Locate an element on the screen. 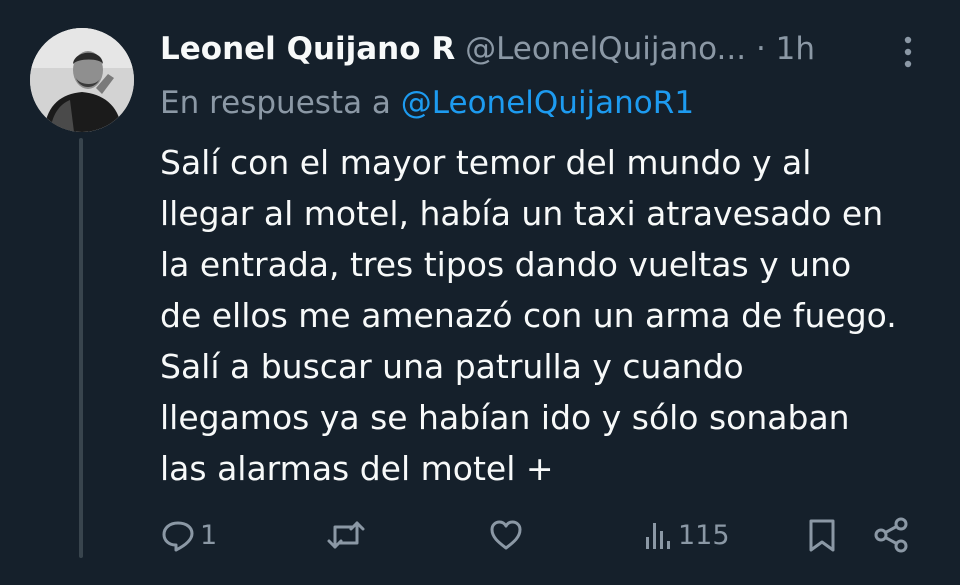 This screenshot has height=585, width=960. avatar-photo is located at coordinates (82, 80).